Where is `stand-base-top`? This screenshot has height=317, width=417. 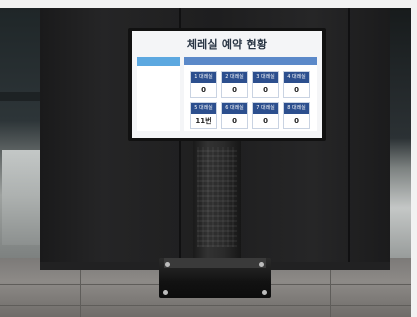 stand-base-top is located at coordinates (215, 263).